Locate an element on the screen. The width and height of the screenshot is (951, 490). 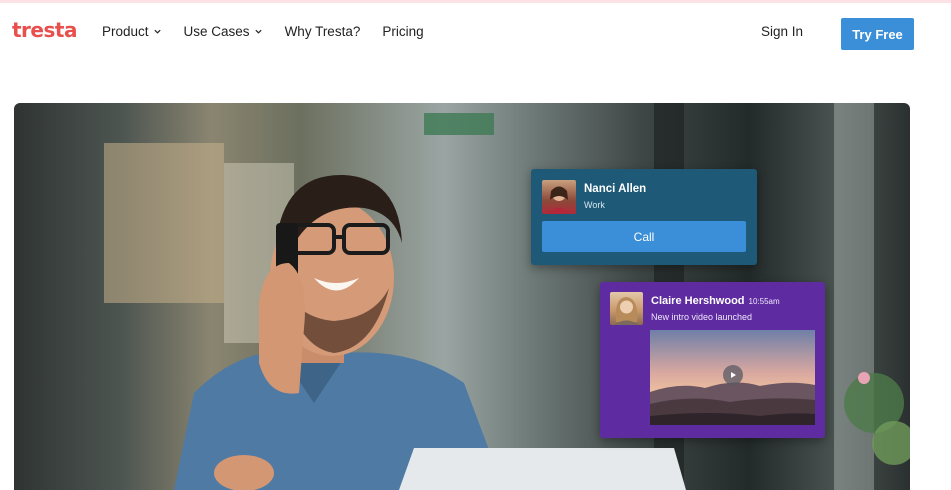
call-card: Nanci Allen Work Call is located at coordinates (644, 217).